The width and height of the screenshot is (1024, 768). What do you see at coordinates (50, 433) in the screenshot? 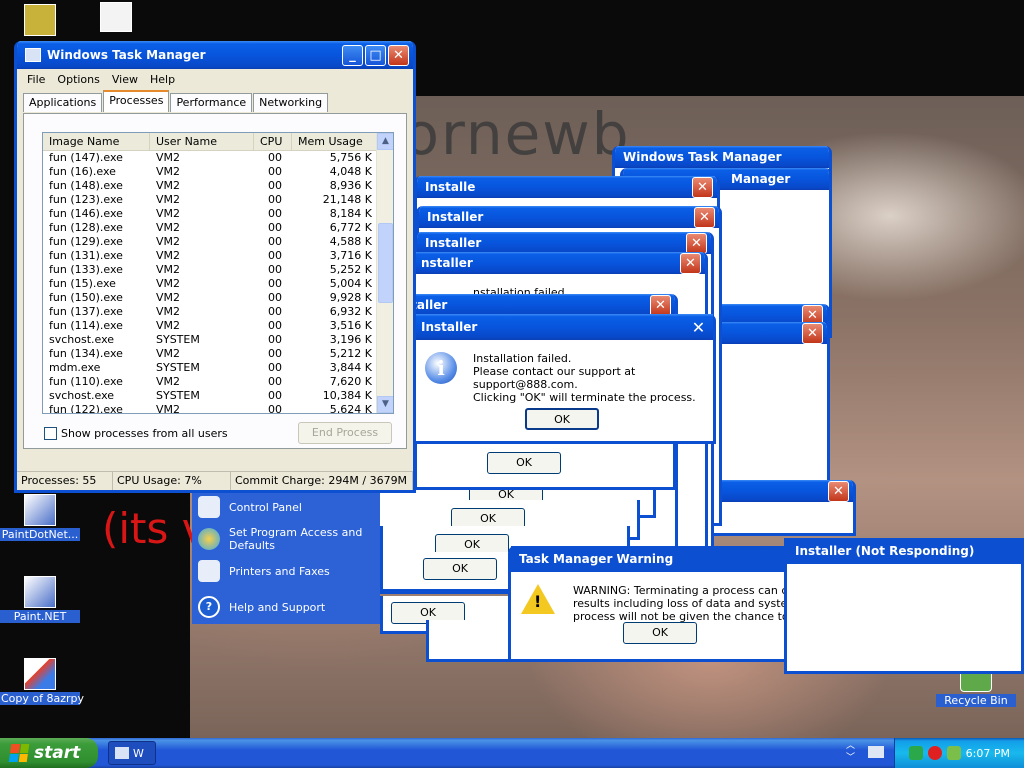
I see `checkbox-box` at bounding box center [50, 433].